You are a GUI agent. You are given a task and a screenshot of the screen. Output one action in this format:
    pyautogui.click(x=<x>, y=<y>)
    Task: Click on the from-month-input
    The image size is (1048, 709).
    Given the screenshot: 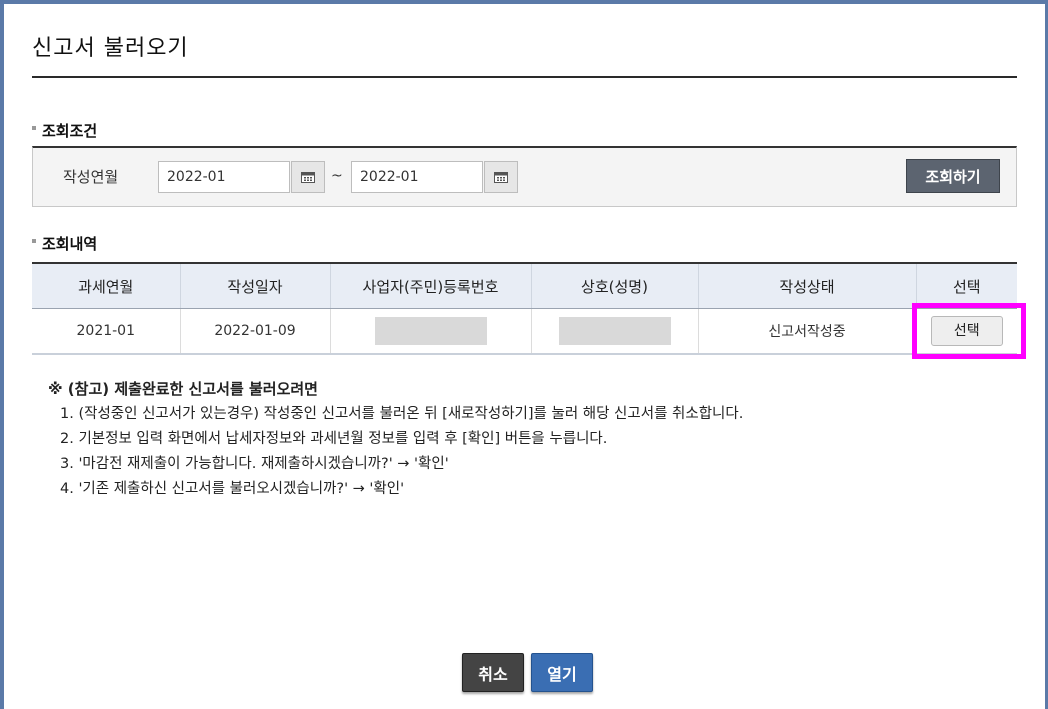 What is the action you would take?
    pyautogui.click(x=224, y=177)
    